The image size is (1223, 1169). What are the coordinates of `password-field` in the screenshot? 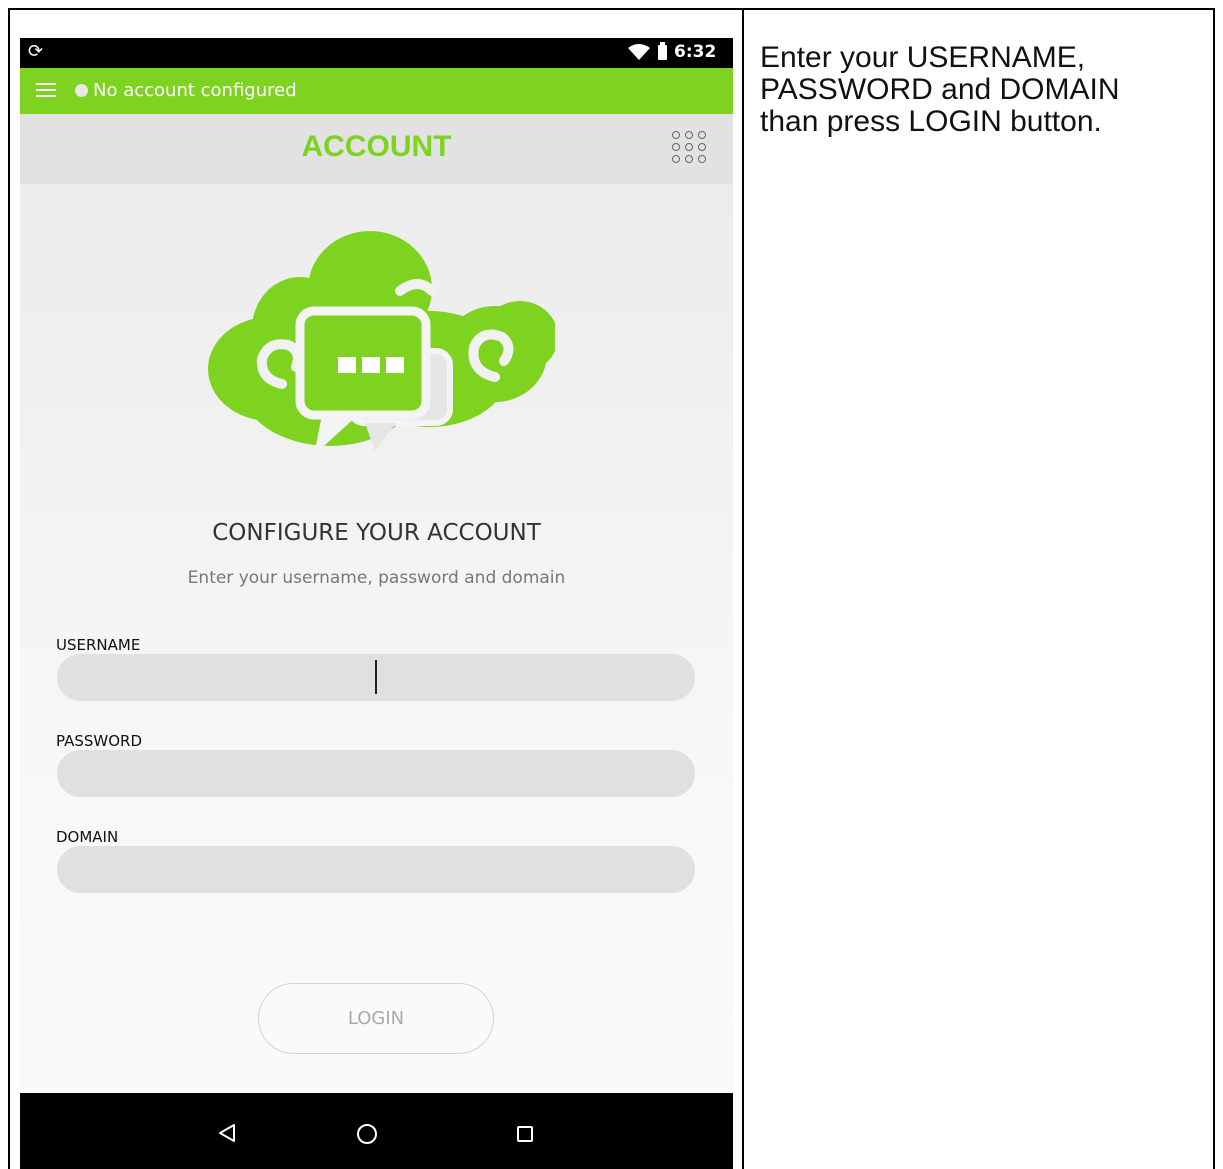 It's located at (376, 773).